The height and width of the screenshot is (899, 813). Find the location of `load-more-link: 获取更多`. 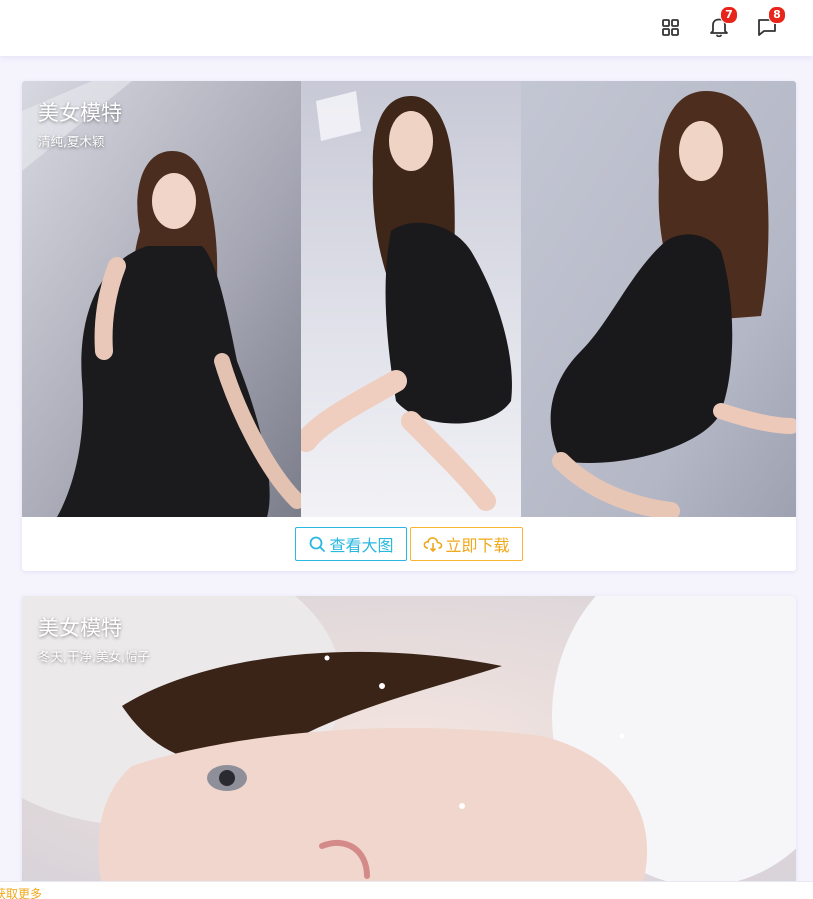

load-more-link: 获取更多 is located at coordinates (21, 892).